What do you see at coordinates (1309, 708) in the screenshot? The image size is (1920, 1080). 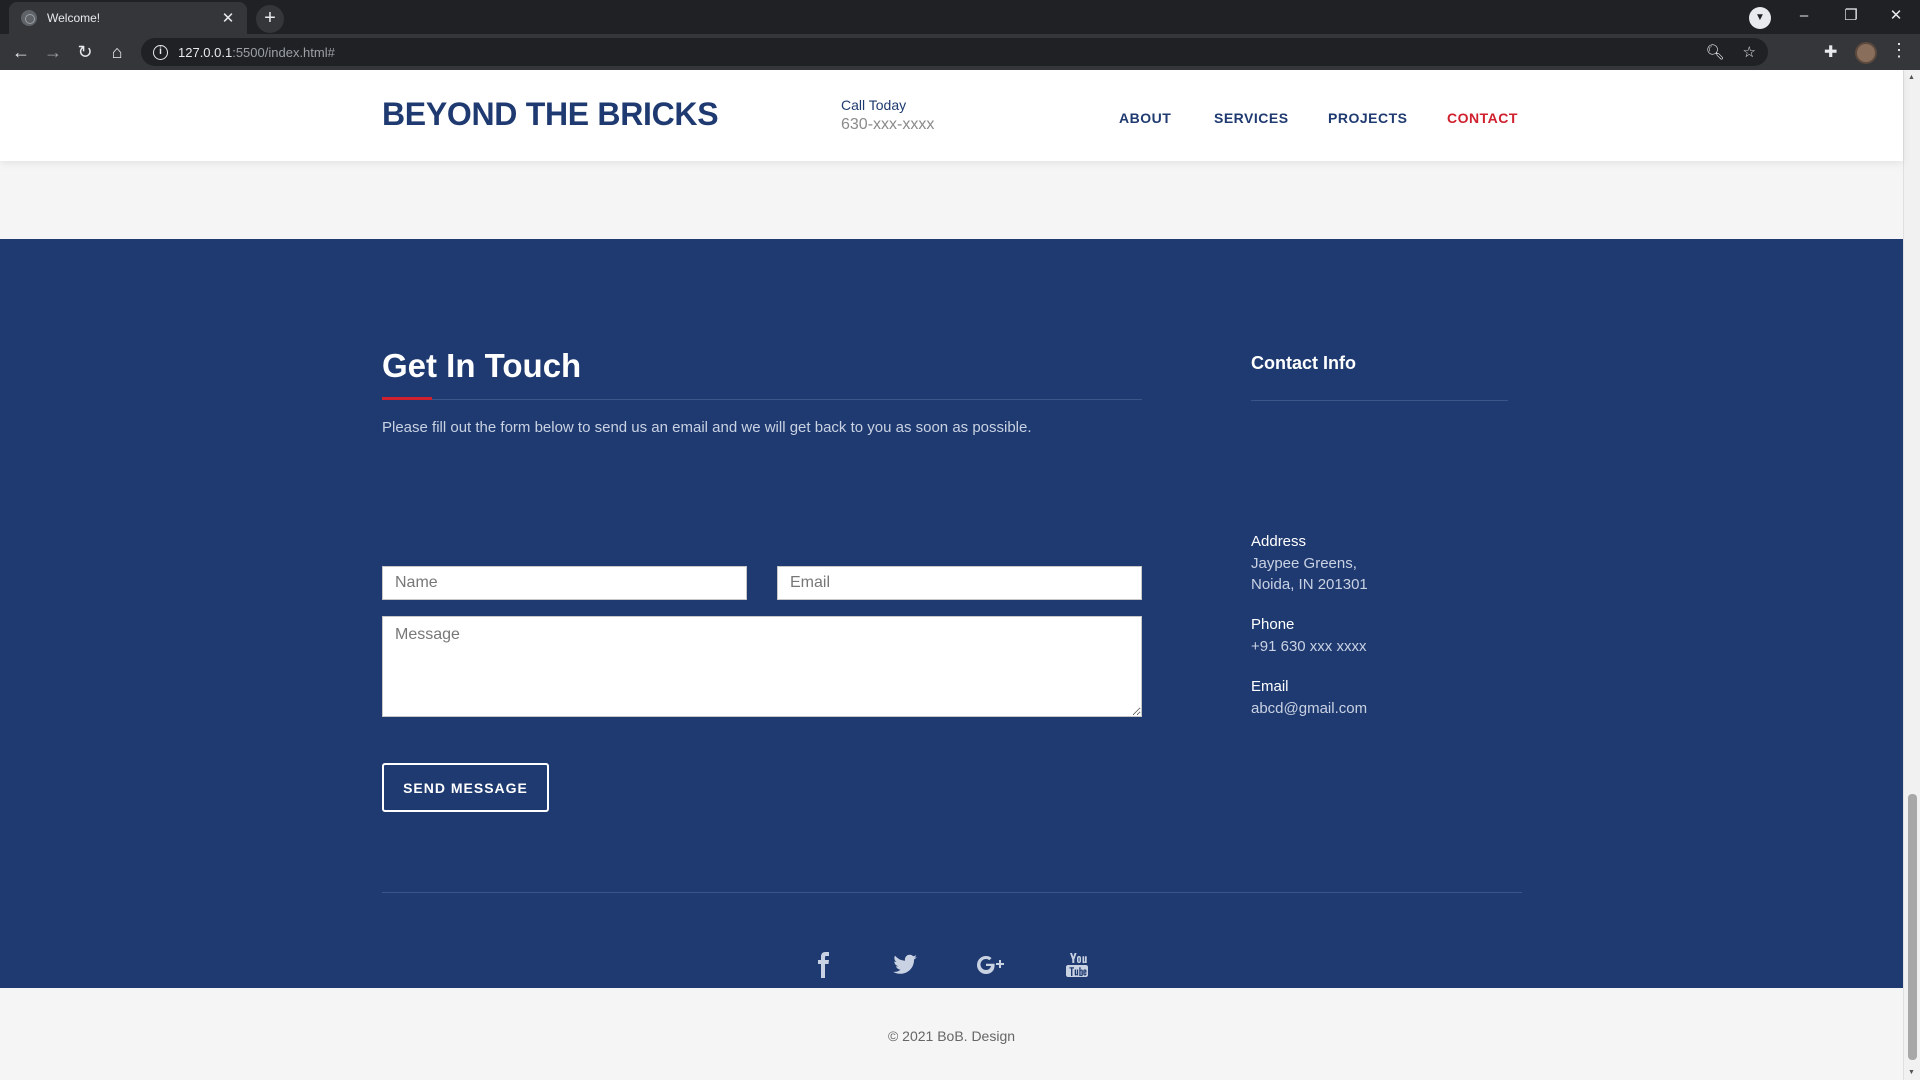 I see `email-value: abcd@gmail.com` at bounding box center [1309, 708].